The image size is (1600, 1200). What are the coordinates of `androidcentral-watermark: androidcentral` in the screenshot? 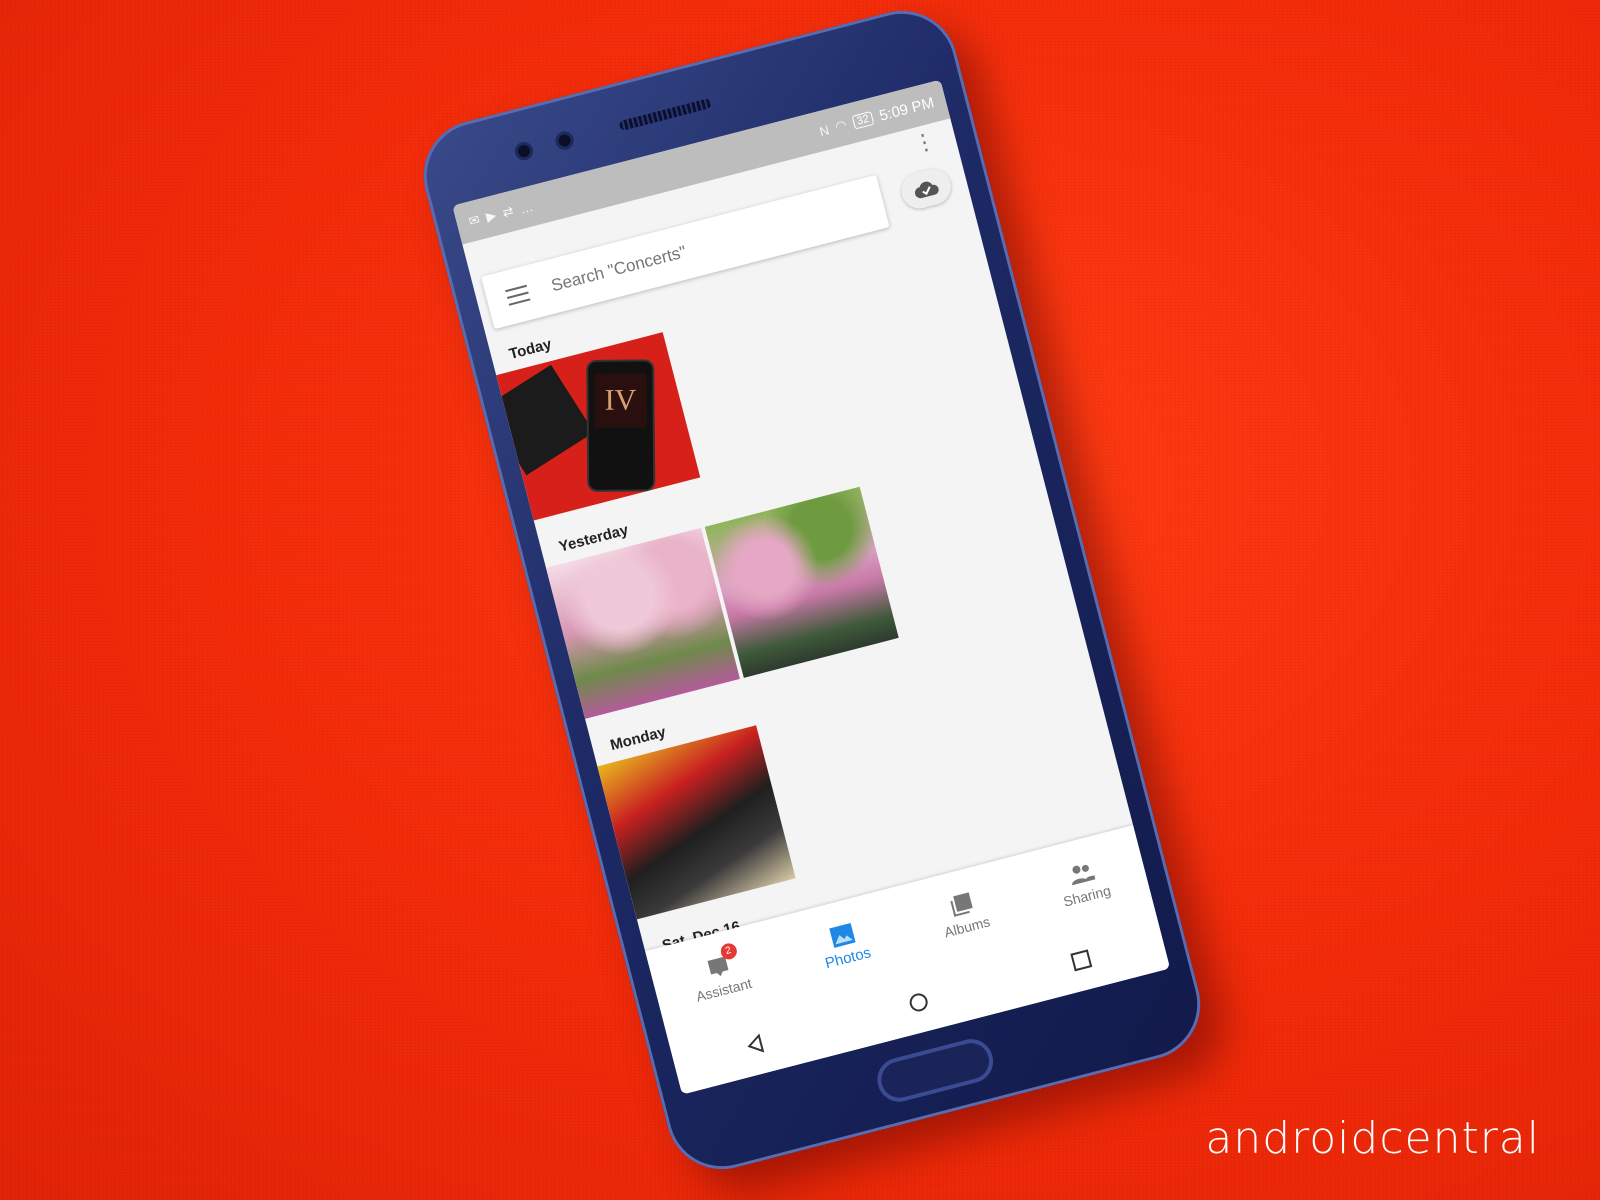 It's located at (1372, 1138).